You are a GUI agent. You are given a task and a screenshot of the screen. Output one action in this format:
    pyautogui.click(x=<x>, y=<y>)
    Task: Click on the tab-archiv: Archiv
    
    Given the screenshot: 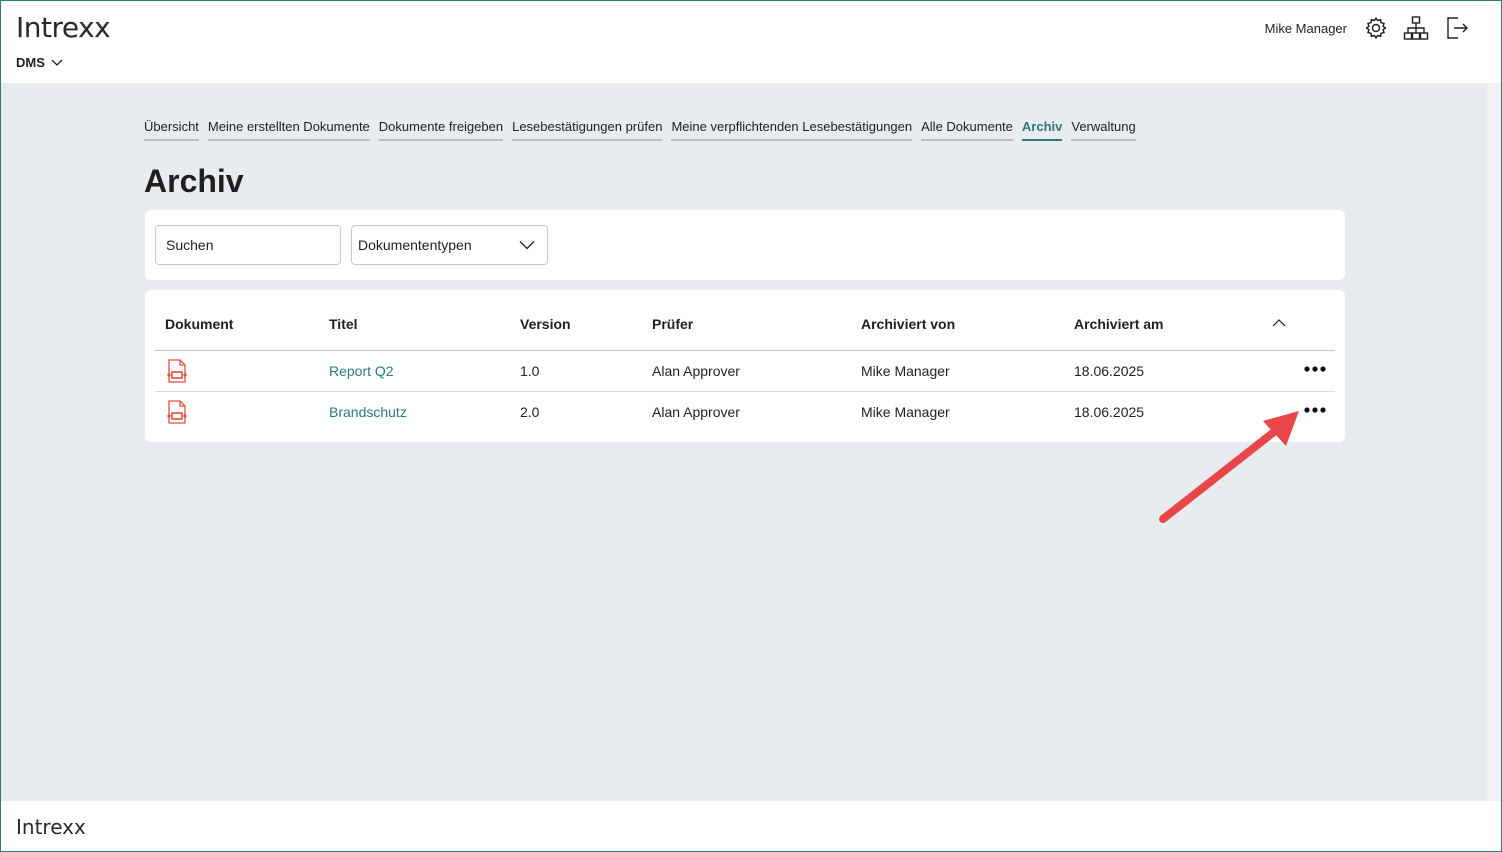 What is the action you would take?
    pyautogui.click(x=1042, y=130)
    